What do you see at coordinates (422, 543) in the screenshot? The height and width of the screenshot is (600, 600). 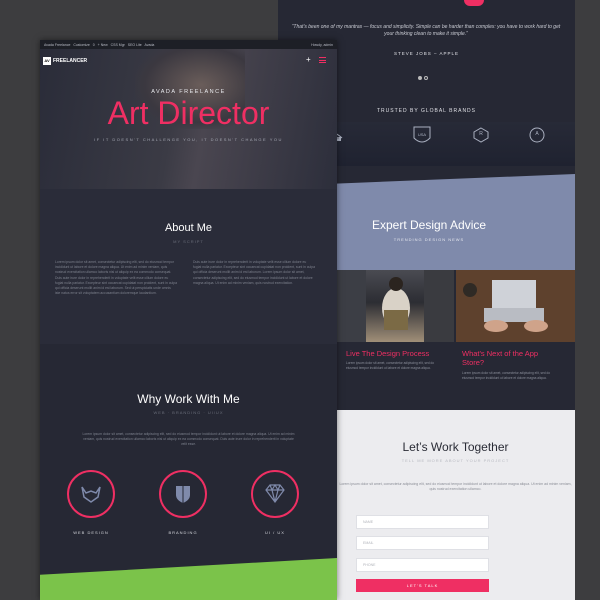 I see `email-field: EMAIL` at bounding box center [422, 543].